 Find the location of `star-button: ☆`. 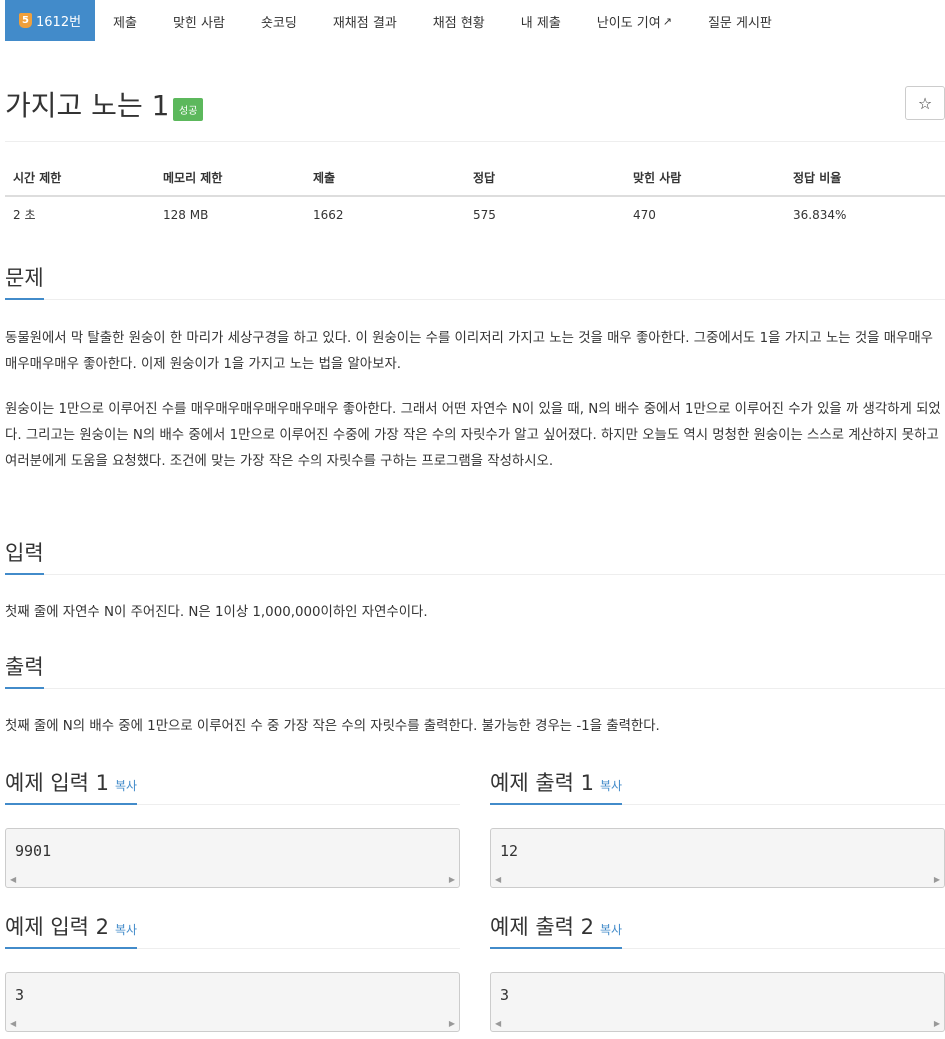

star-button: ☆ is located at coordinates (925, 103).